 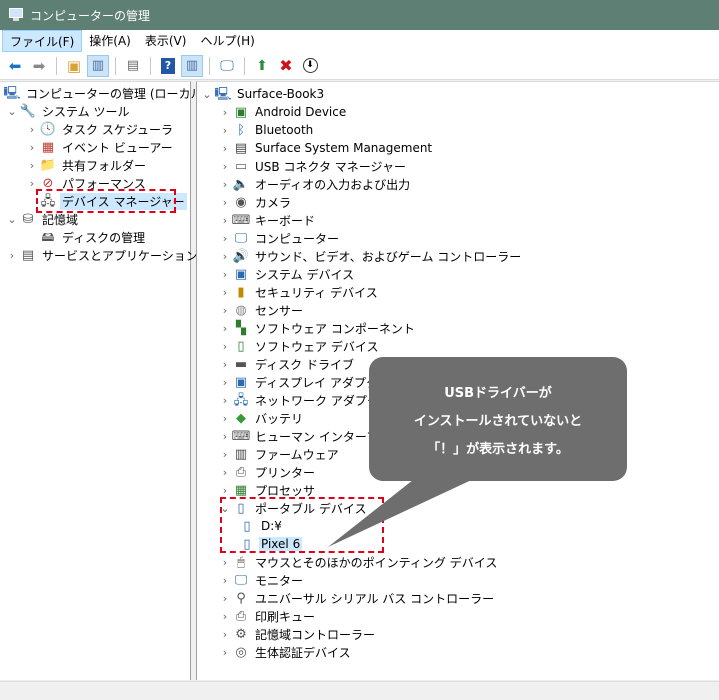 I want to click on device-category-software-device: › ▯ ソフトウェア デバイス, so click(x=299, y=346).